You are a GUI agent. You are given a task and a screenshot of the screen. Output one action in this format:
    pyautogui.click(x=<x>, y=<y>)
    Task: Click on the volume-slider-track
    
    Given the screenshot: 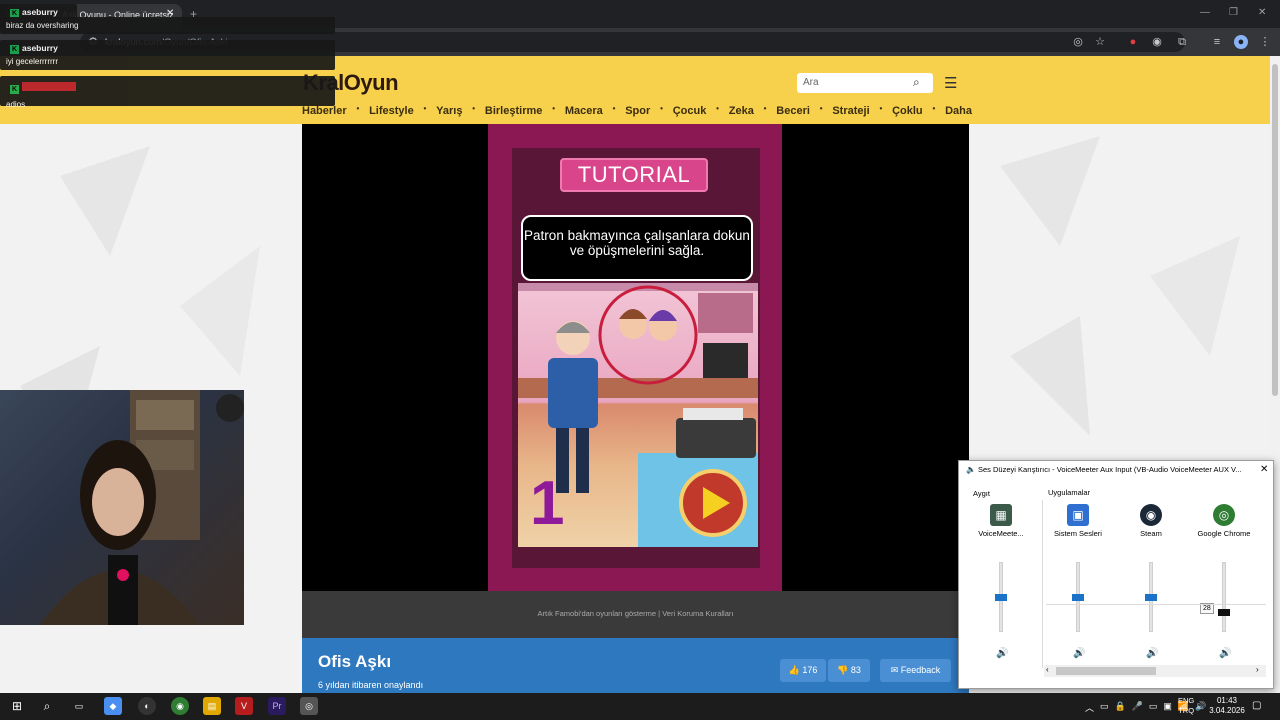 What is the action you would take?
    pyautogui.click(x=1224, y=597)
    